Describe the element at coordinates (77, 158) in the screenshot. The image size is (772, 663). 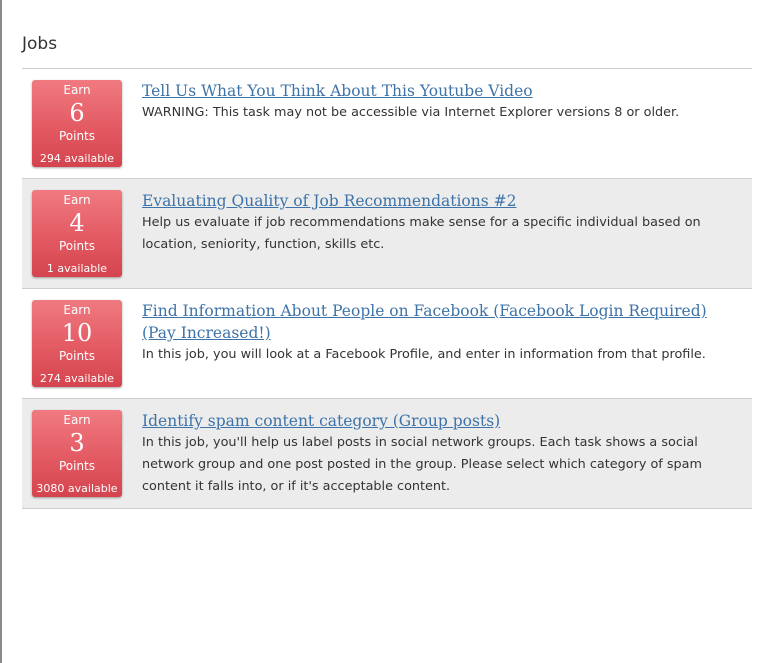
I see `available-count: 294 available` at that location.